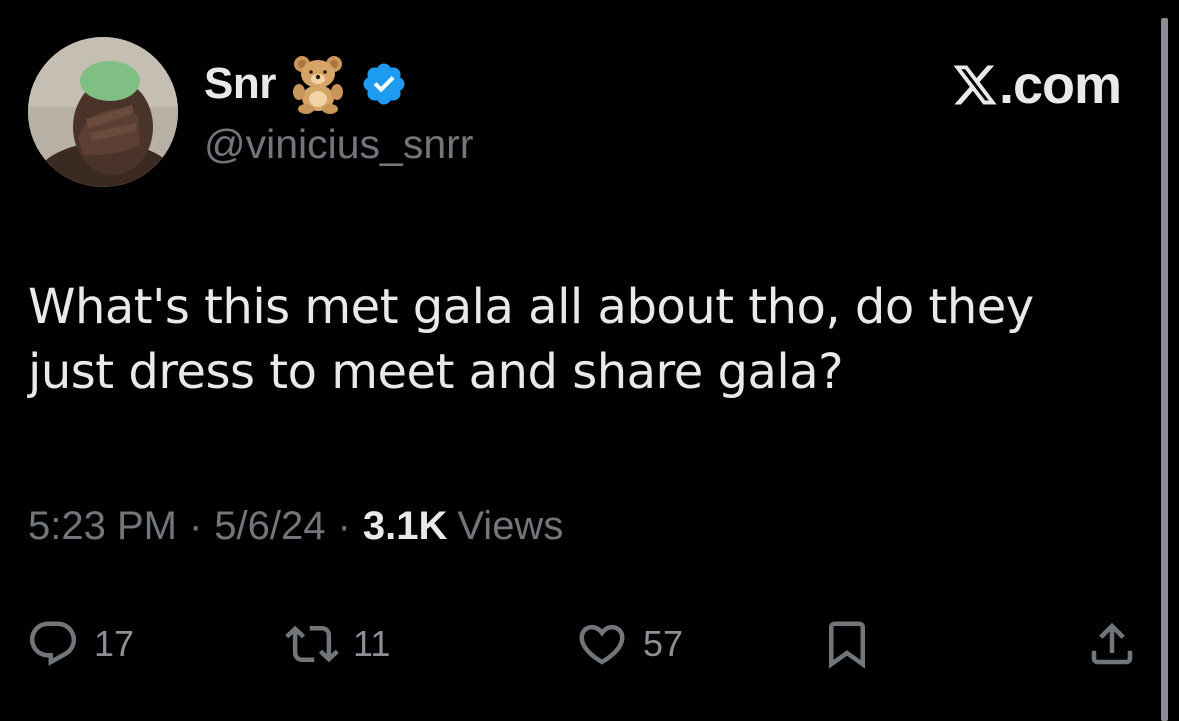 This screenshot has width=1179, height=721. I want to click on like-count: 57, so click(663, 643).